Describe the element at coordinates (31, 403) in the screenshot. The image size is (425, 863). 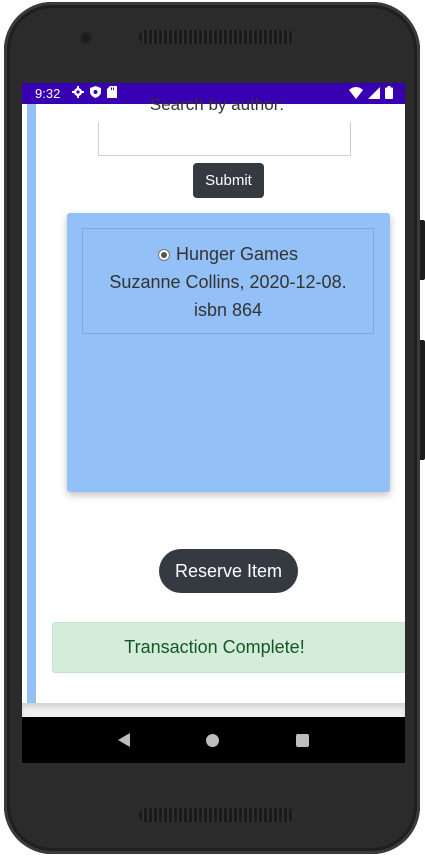
I see `left-accent-bar` at that location.